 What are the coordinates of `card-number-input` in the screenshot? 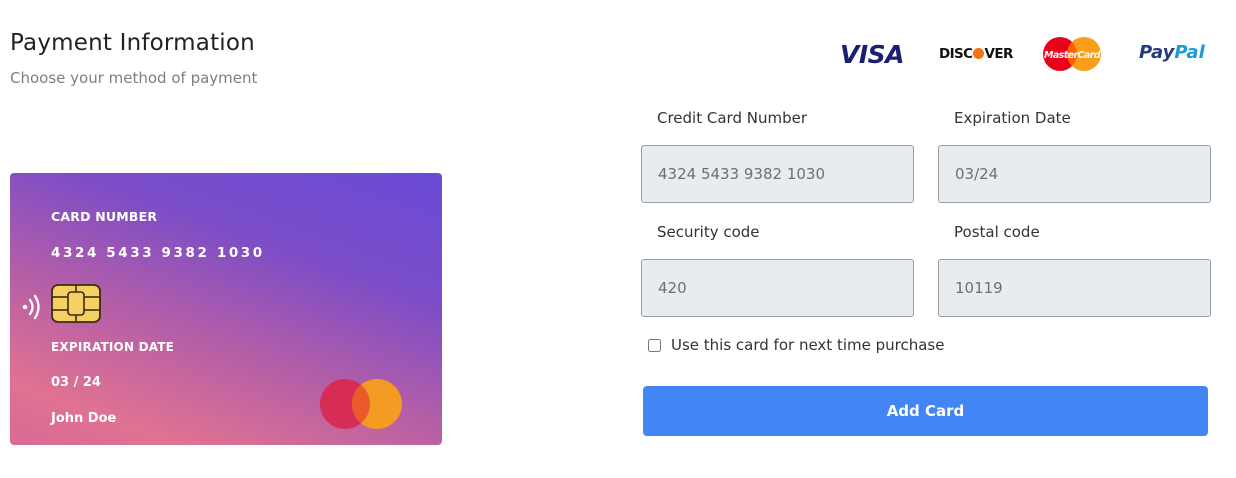 It's located at (777, 174).